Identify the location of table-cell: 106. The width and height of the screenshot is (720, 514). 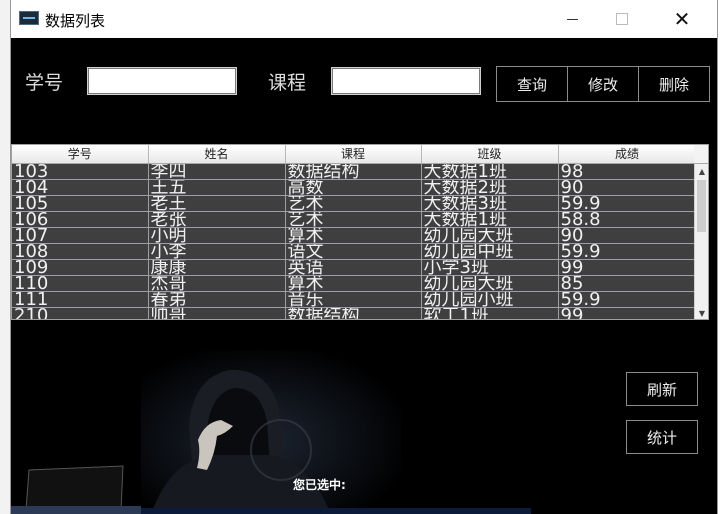
(80, 219).